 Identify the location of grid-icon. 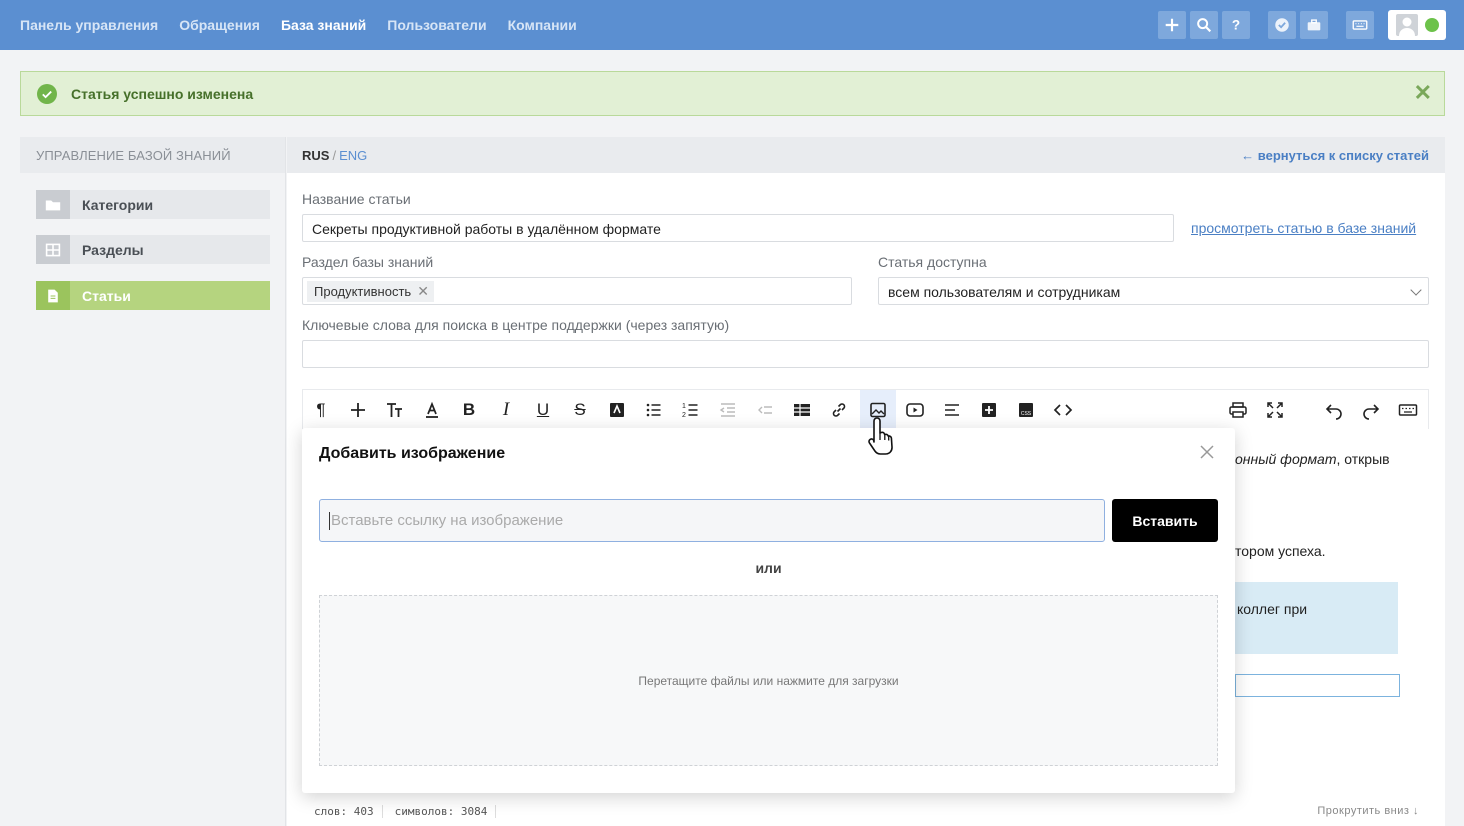
(53, 249).